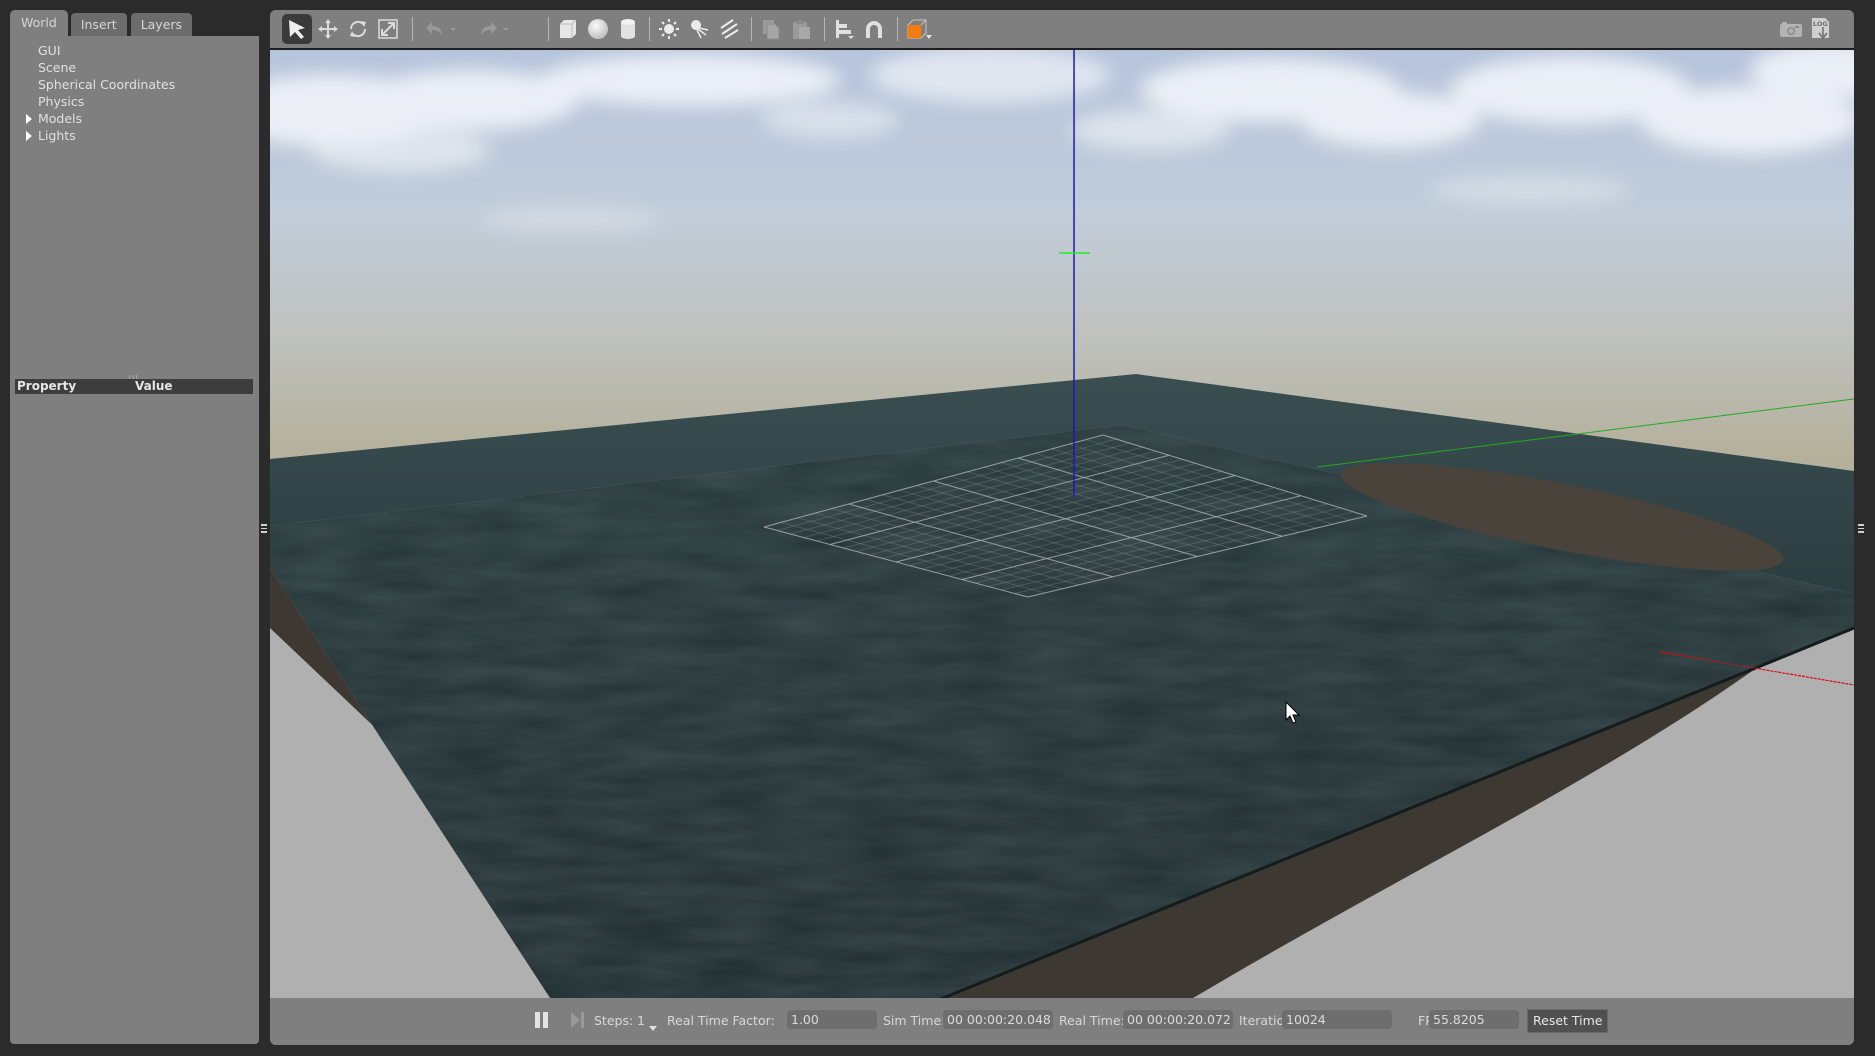  I want to click on tree-item-label: Scene, so click(57, 67).